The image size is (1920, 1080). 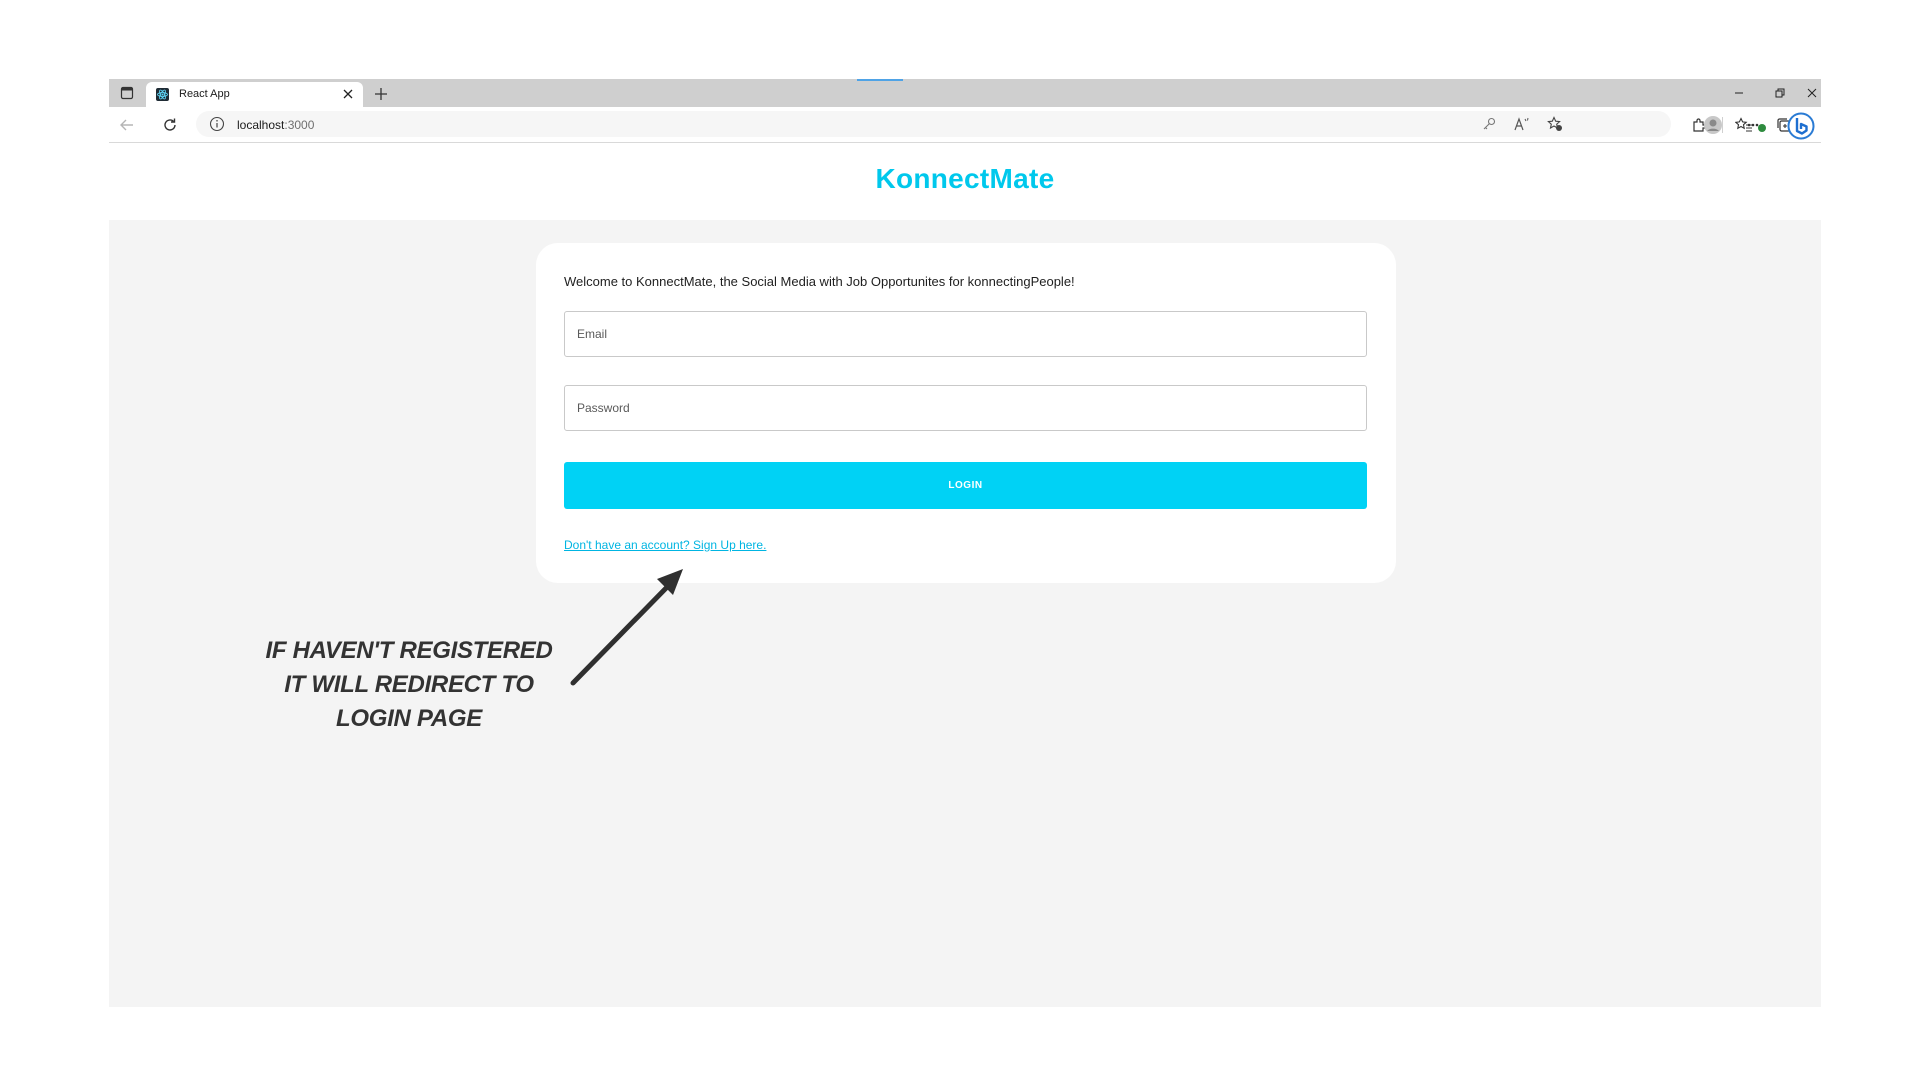 I want to click on read-aloud-button, so click(x=1522, y=124).